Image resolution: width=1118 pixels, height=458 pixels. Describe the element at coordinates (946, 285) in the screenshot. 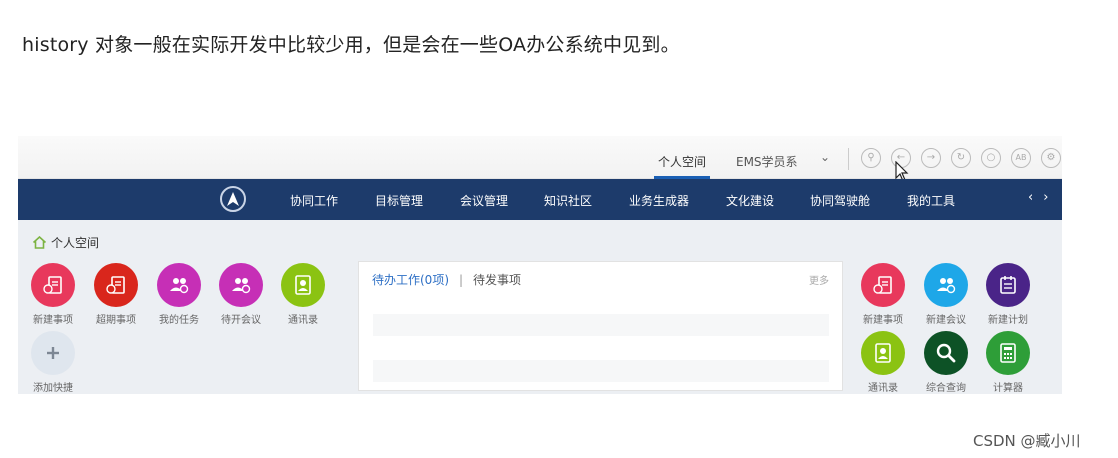

I see `new-meeting-icon` at that location.